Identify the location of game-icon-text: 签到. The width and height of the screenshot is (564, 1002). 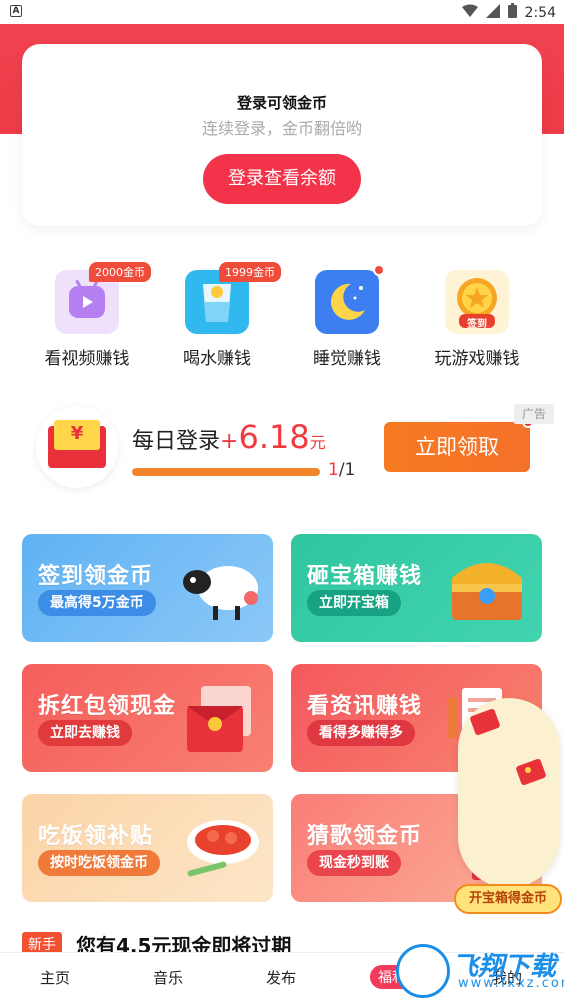
(477, 324).